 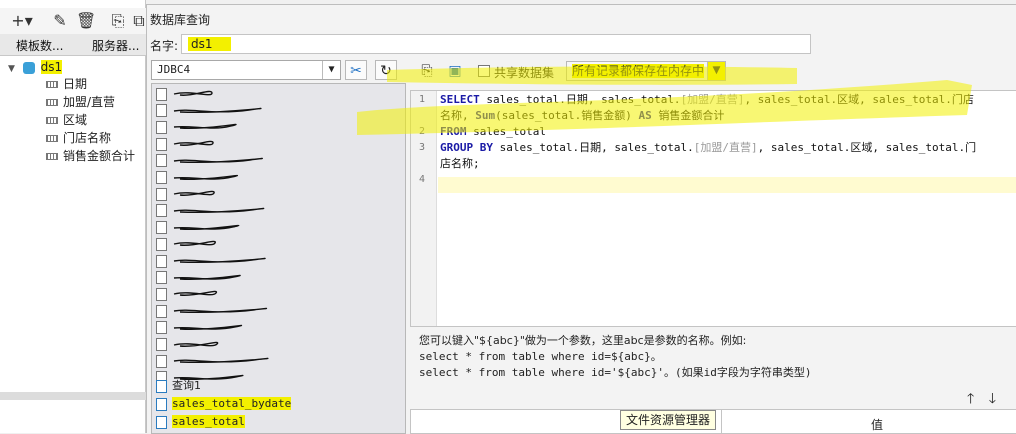 I want to click on field-label: 区域, so click(x=75, y=120).